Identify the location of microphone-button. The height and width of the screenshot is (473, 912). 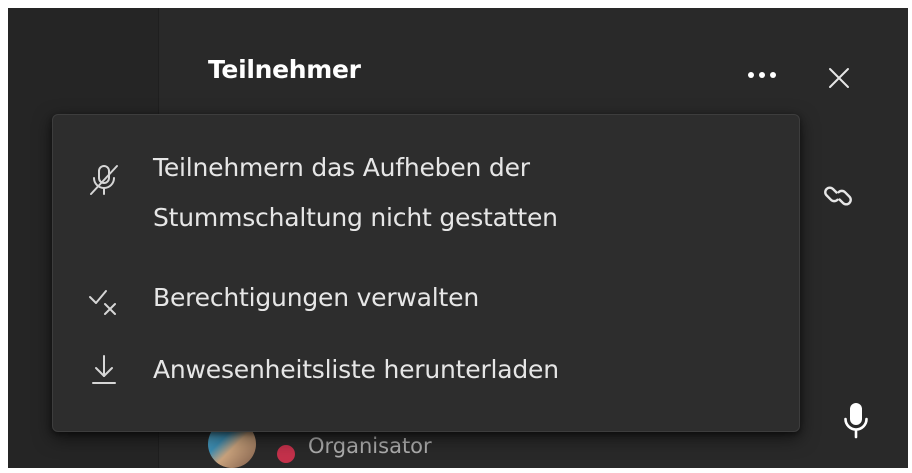
(856, 421).